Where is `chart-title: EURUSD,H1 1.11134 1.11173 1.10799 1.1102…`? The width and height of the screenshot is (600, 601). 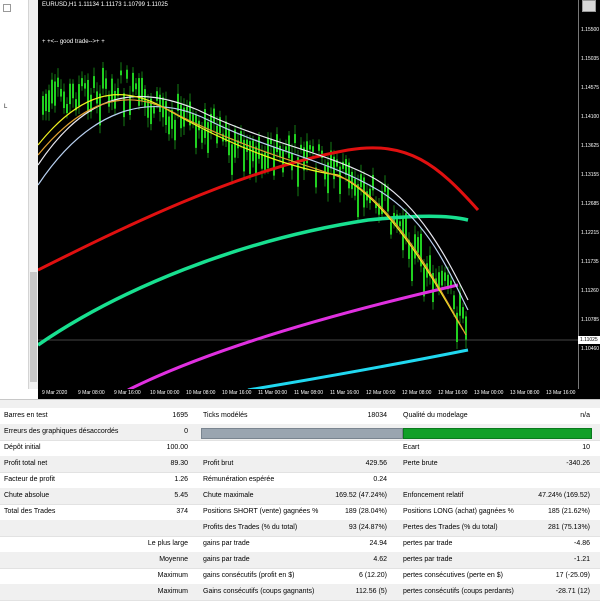 chart-title: EURUSD,H1 1.11134 1.11173 1.10799 1.1102… is located at coordinates (105, 5).